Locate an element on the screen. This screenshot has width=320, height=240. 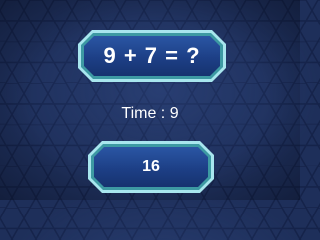
question-panel-face: 9 + 7 = ? is located at coordinates (152, 56).